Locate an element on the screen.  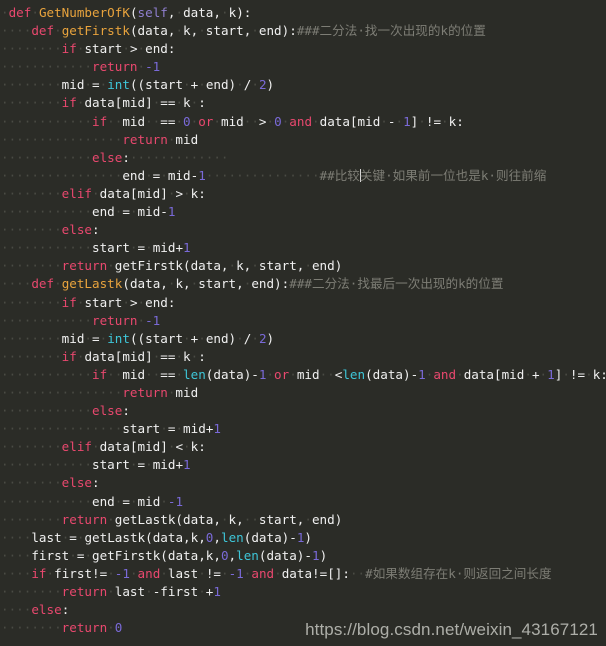
token-fn: getLastk is located at coordinates (92, 284).